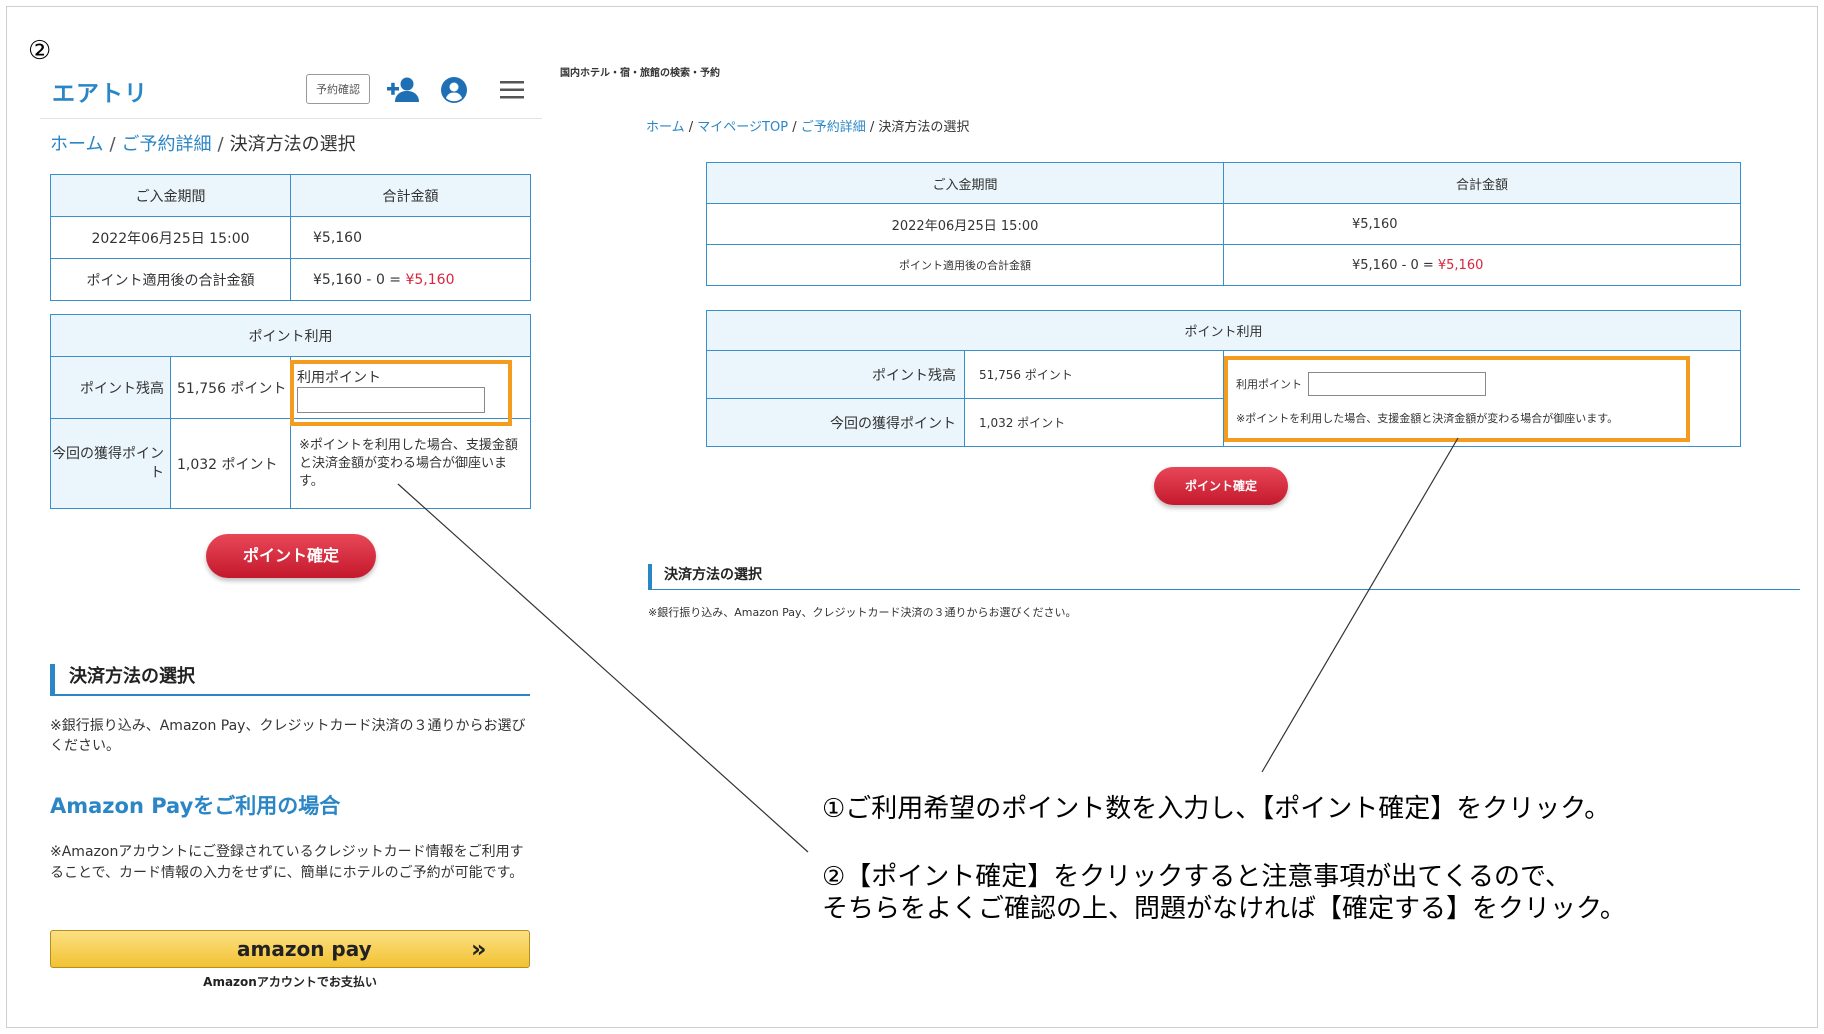 The height and width of the screenshot is (1034, 1824). Describe the element at coordinates (1224, 909) in the screenshot. I see `annotation-step2-cont: そちらをよくご確認の上、問題がなければ【確定する】をクリック。` at that location.